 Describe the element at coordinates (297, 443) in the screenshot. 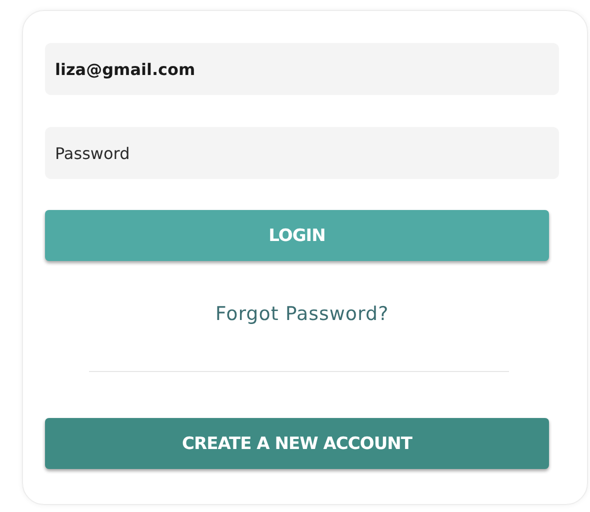

I see `create-account-button: CREATE A NEW ACCOUNT` at that location.